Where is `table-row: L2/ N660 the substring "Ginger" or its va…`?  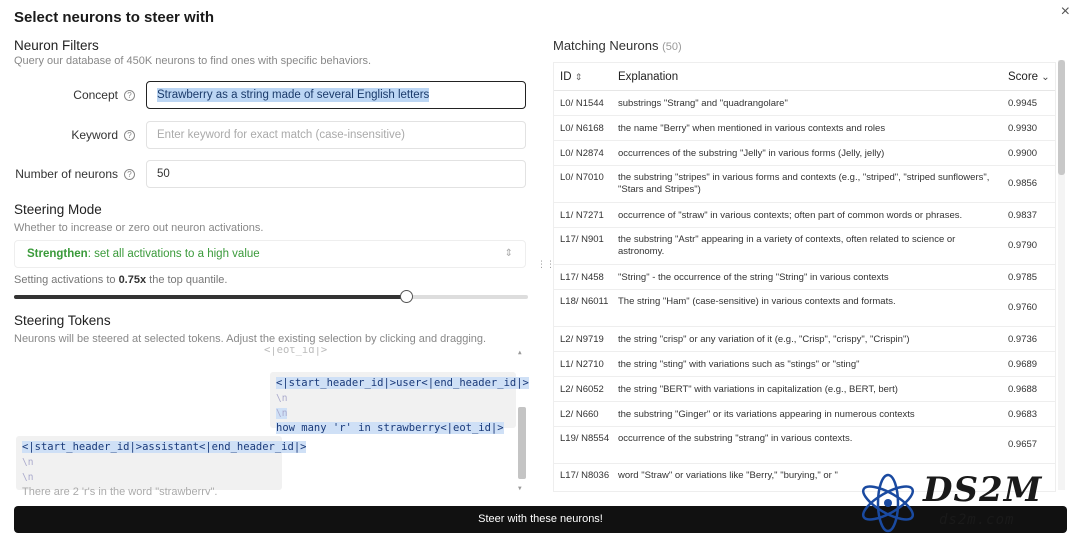
table-row: L2/ N660 the substring "Ginger" or its va… is located at coordinates (804, 414).